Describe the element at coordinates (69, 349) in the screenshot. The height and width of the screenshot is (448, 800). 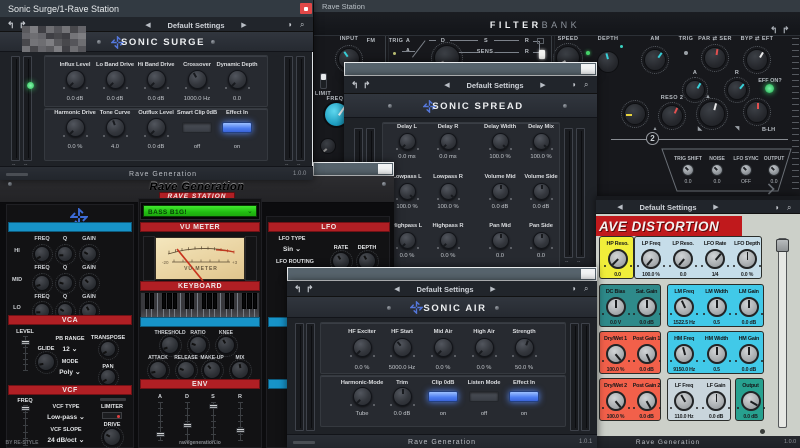
I see `rave-station-pb-range-dropdown: 12 ⌄` at that location.